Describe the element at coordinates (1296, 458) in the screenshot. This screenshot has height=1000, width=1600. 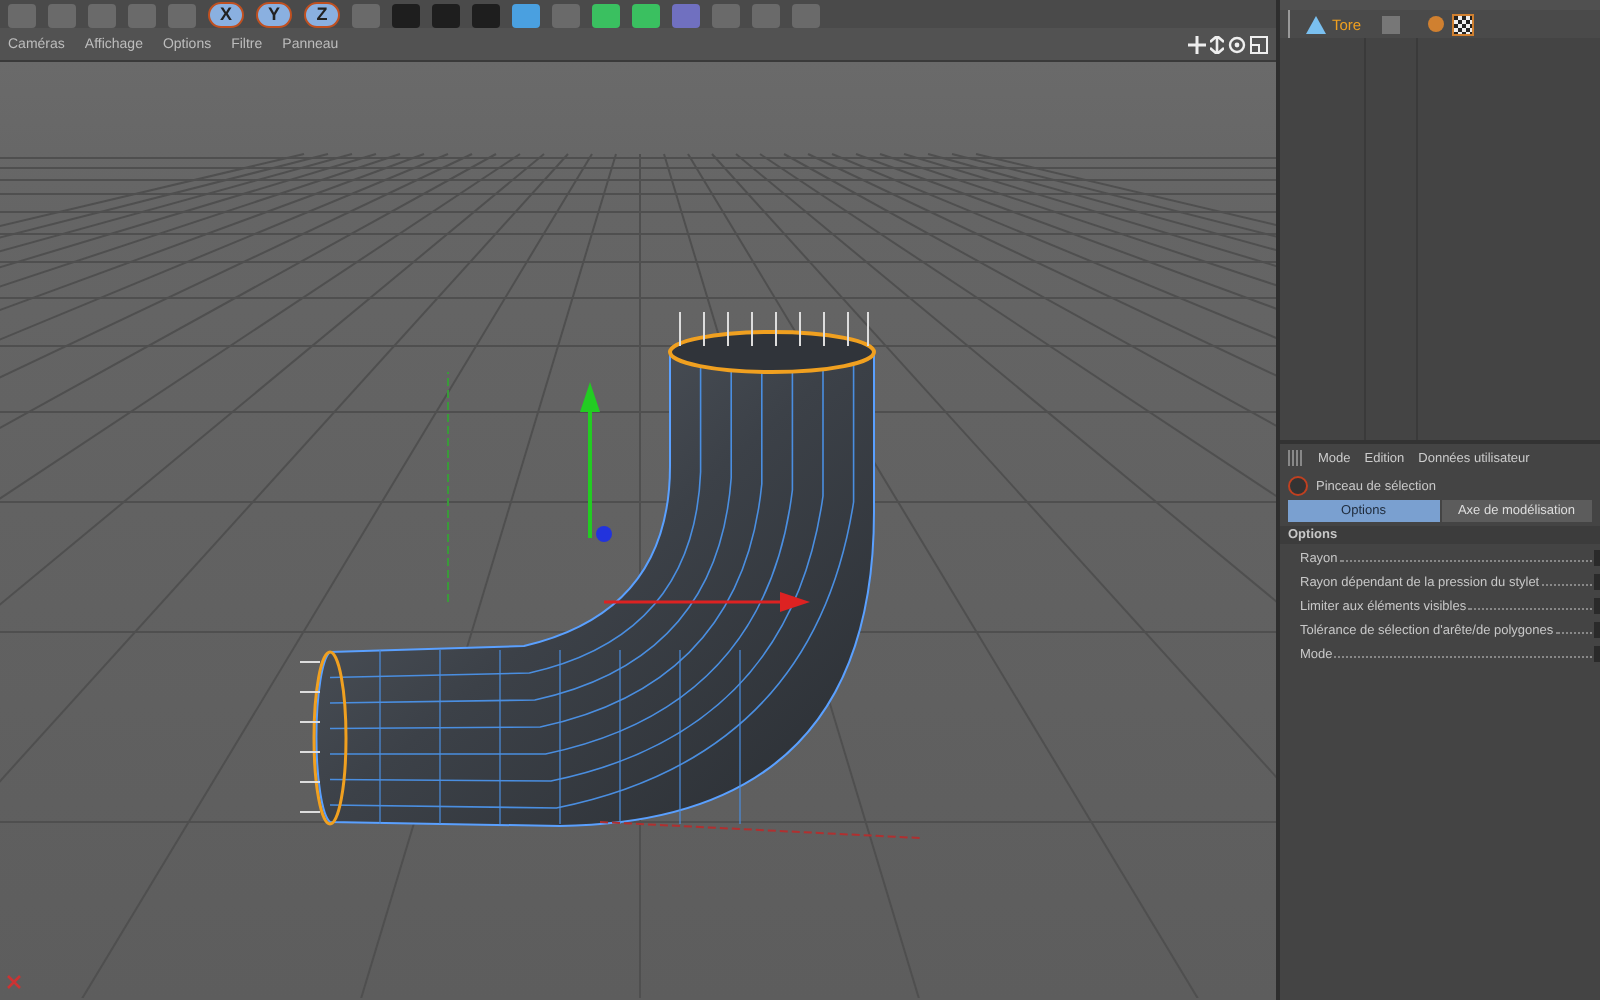
I see `grid-icon` at that location.